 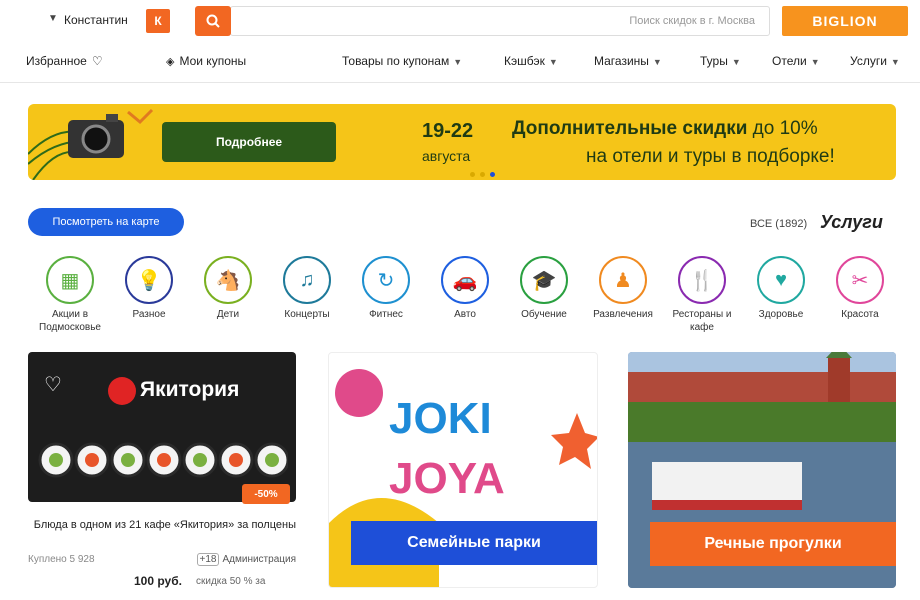 I want to click on nav-item-coupon-goods: Товары по купонам ▼, so click(x=402, y=61).